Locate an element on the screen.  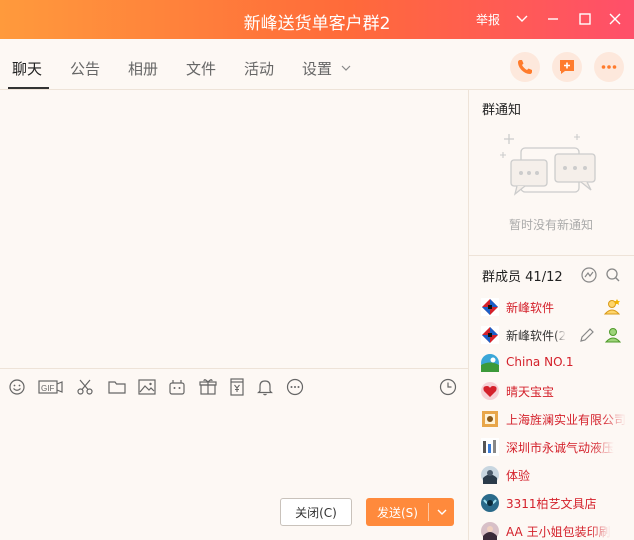
member-name: 深圳市永诚气动液压 is located at coordinates (560, 448).